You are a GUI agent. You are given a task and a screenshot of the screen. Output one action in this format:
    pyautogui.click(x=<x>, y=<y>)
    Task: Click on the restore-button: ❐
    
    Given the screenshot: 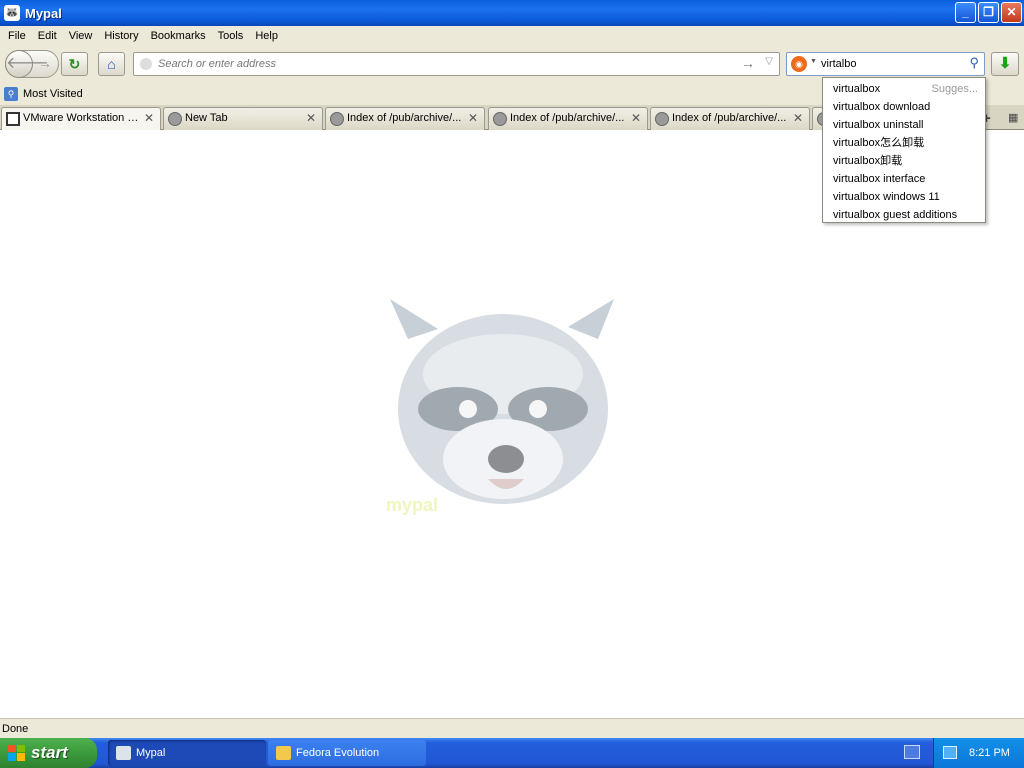 What is the action you would take?
    pyautogui.click(x=988, y=12)
    